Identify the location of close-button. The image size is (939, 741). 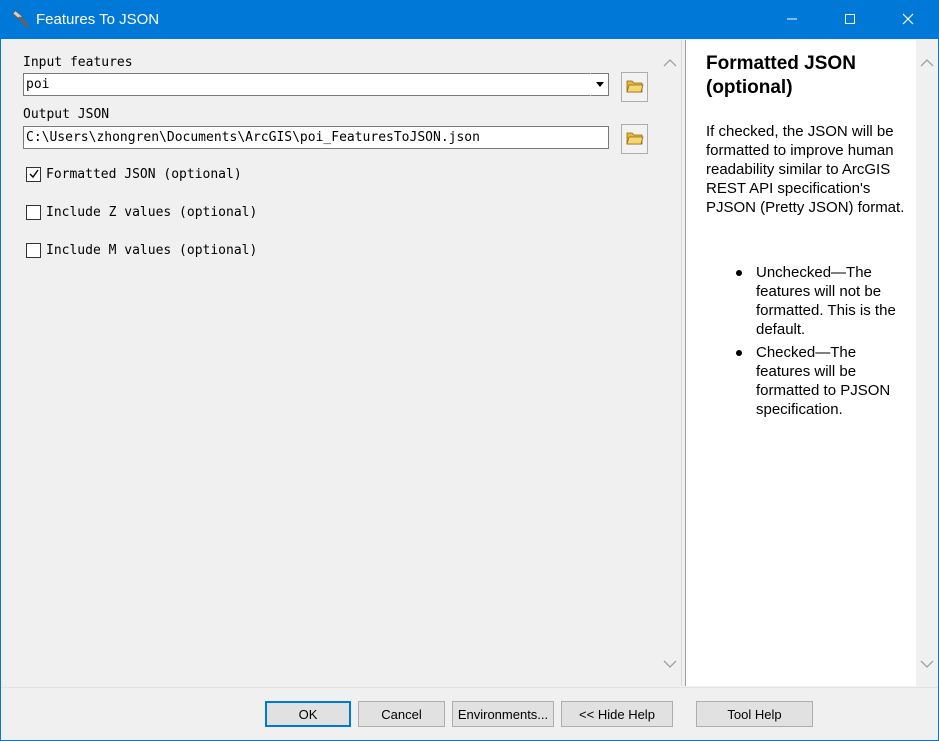
(908, 20).